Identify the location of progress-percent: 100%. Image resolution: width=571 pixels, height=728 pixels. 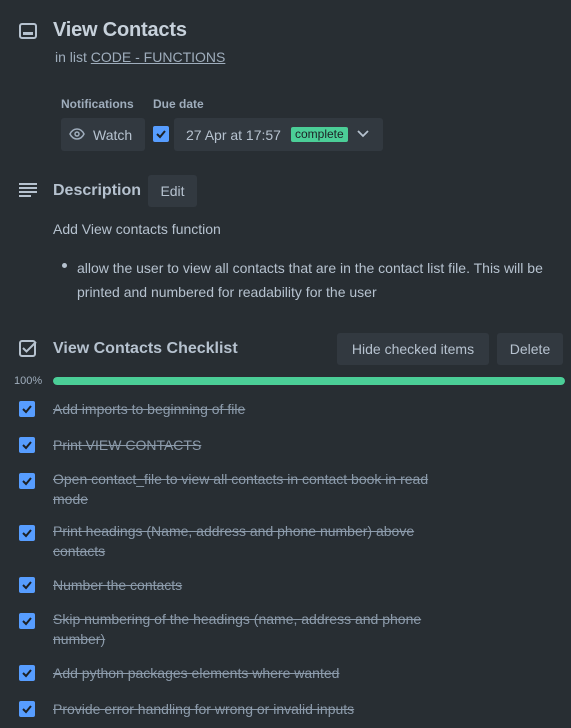
(28, 381).